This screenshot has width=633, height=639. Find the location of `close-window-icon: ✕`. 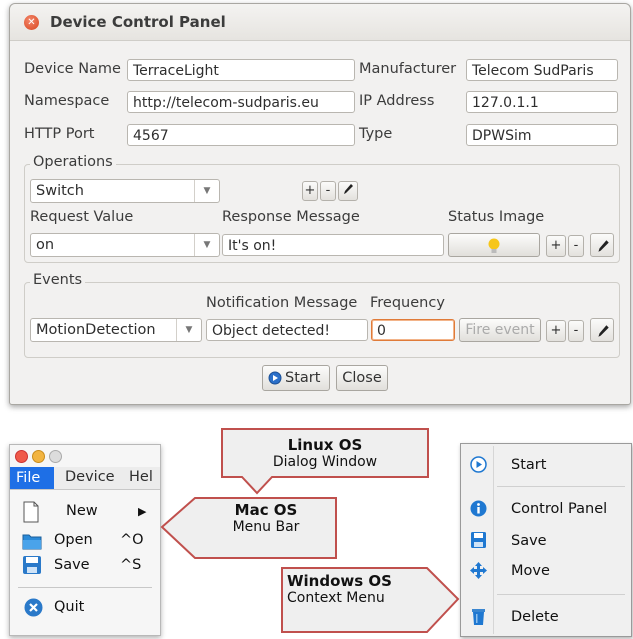

close-window-icon: ✕ is located at coordinates (31, 22).